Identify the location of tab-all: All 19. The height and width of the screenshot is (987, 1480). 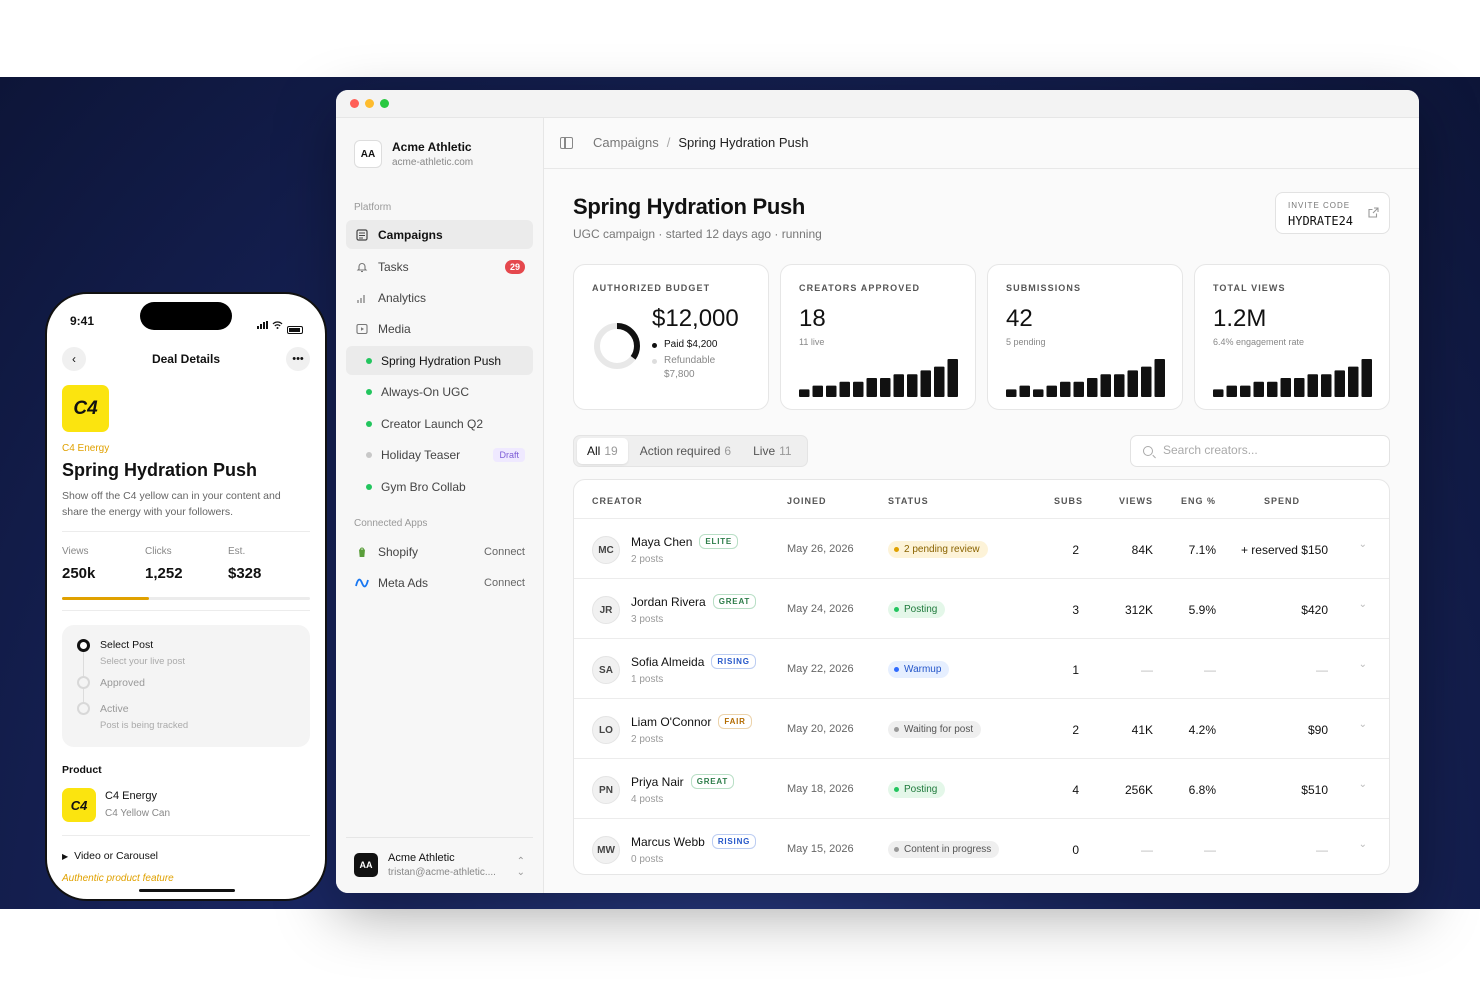
(602, 451).